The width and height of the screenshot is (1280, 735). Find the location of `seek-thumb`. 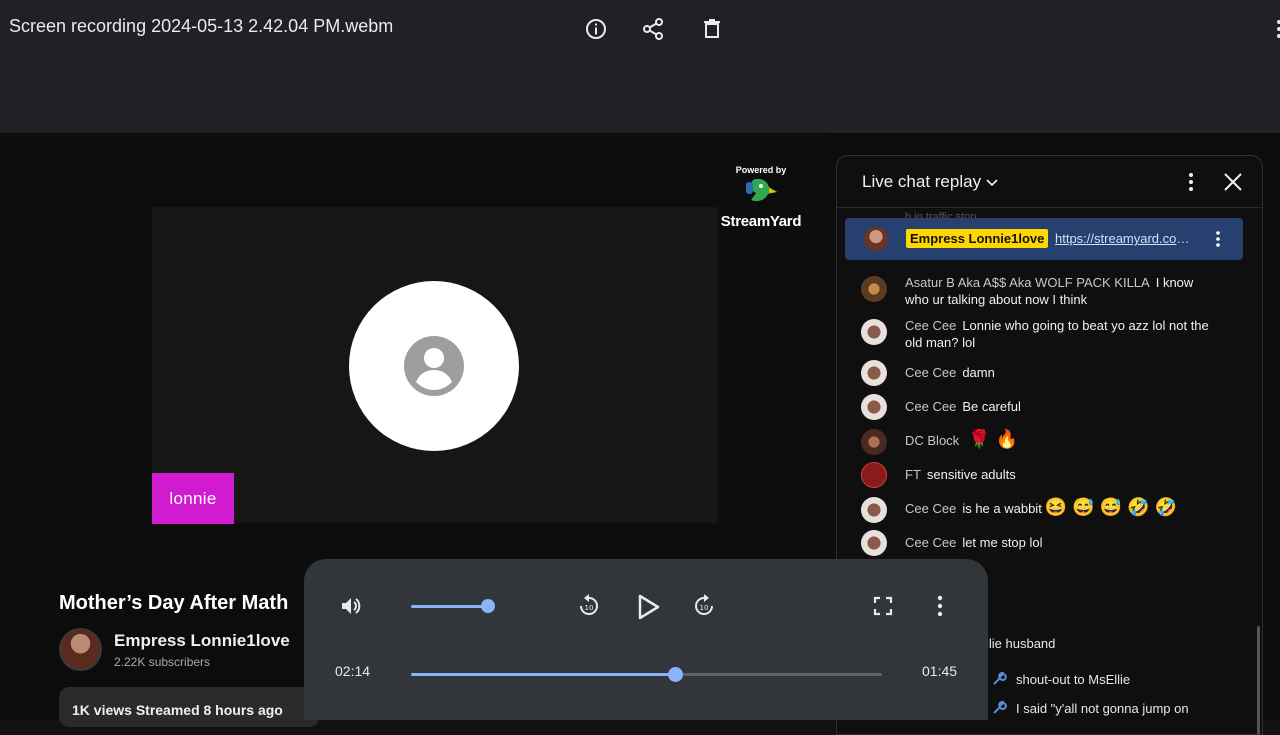

seek-thumb is located at coordinates (675, 674).